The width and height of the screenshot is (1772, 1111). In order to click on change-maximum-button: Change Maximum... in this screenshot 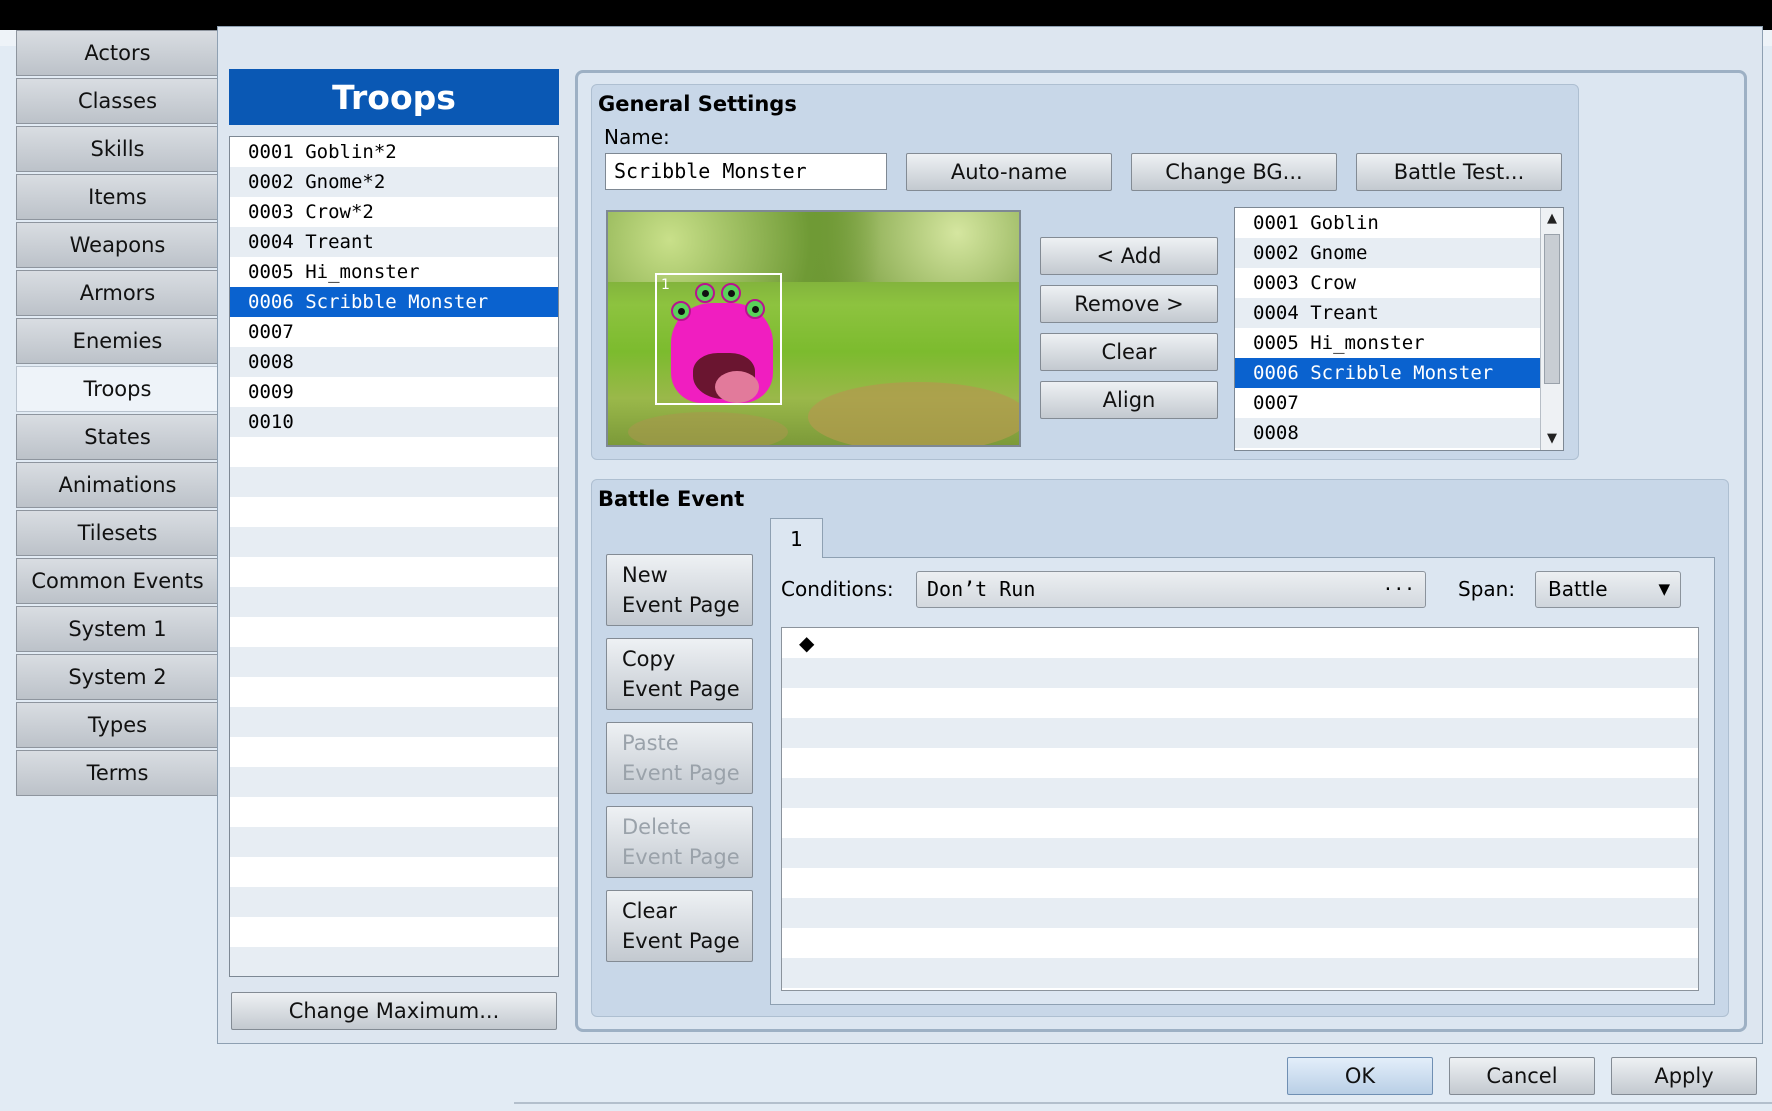, I will do `click(394, 1011)`.